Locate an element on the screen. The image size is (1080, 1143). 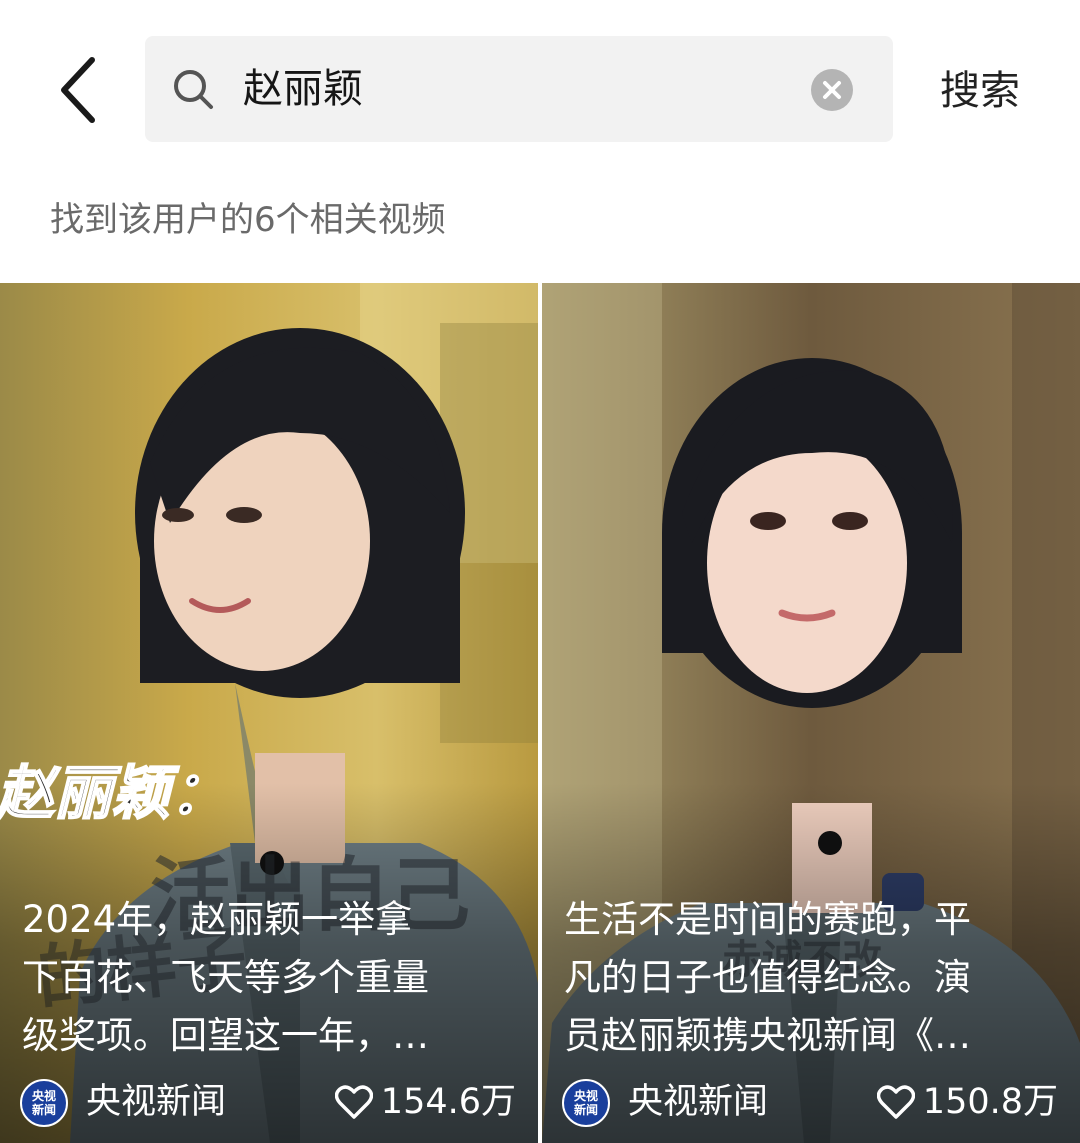
like-count-text: 154.6万 is located at coordinates (448, 1102).